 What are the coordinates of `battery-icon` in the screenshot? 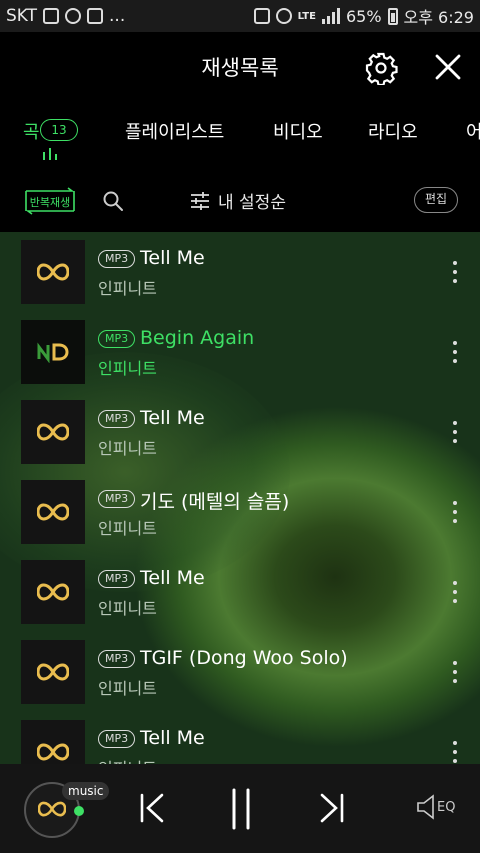 It's located at (392, 16).